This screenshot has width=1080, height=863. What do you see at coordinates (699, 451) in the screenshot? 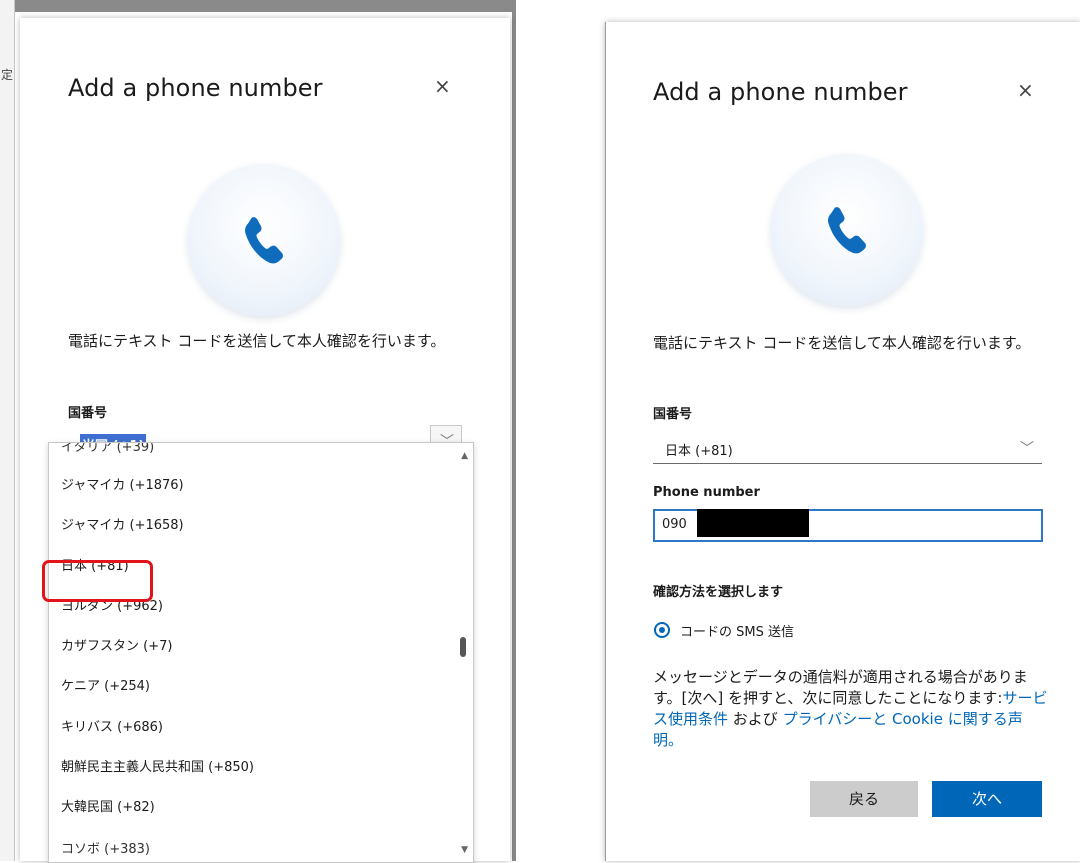
I see `country-code-value: 日本 (+81)` at bounding box center [699, 451].